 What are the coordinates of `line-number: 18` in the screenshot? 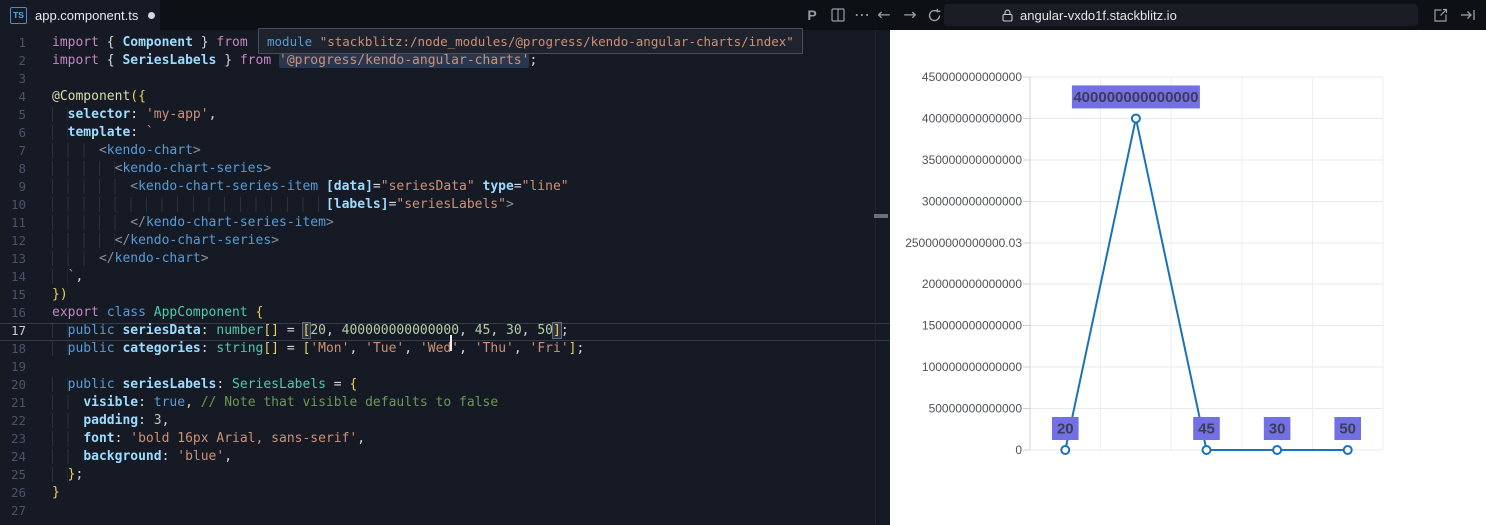 It's located at (18, 348).